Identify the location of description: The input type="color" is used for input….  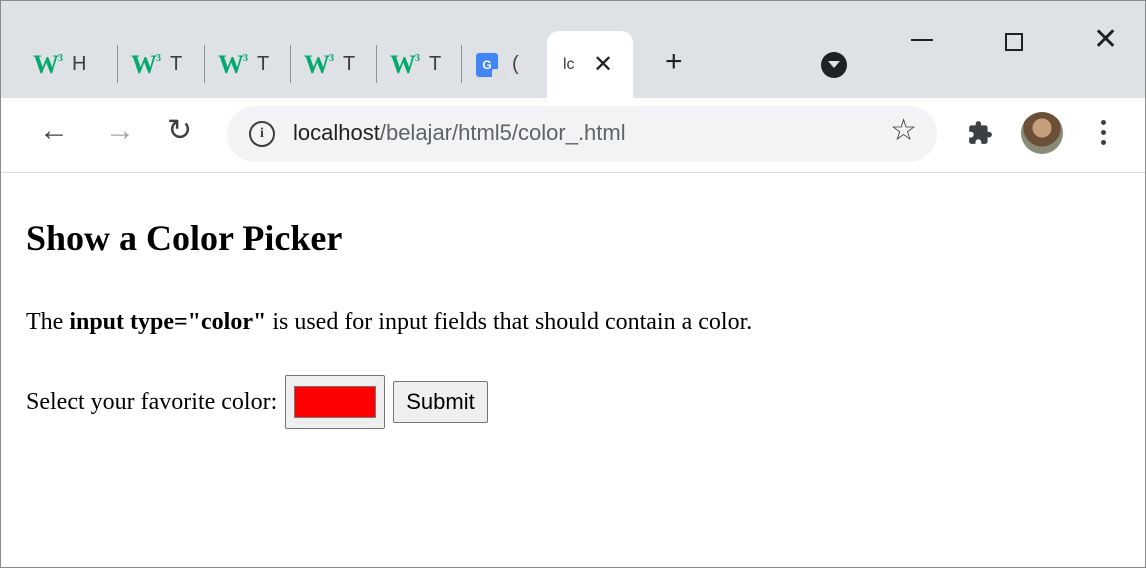
(389, 322).